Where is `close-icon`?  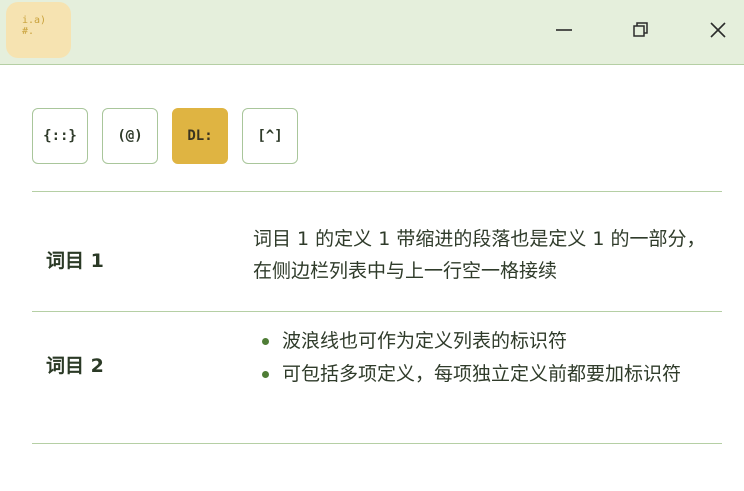 close-icon is located at coordinates (718, 30).